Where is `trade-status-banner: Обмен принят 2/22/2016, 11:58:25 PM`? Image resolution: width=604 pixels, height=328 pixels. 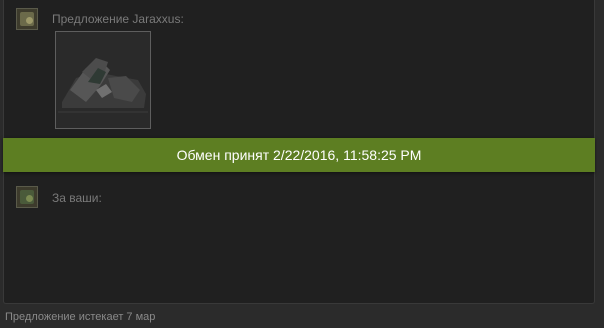
trade-status-banner: Обмен принят 2/22/2016, 11:58:25 PM is located at coordinates (299, 155).